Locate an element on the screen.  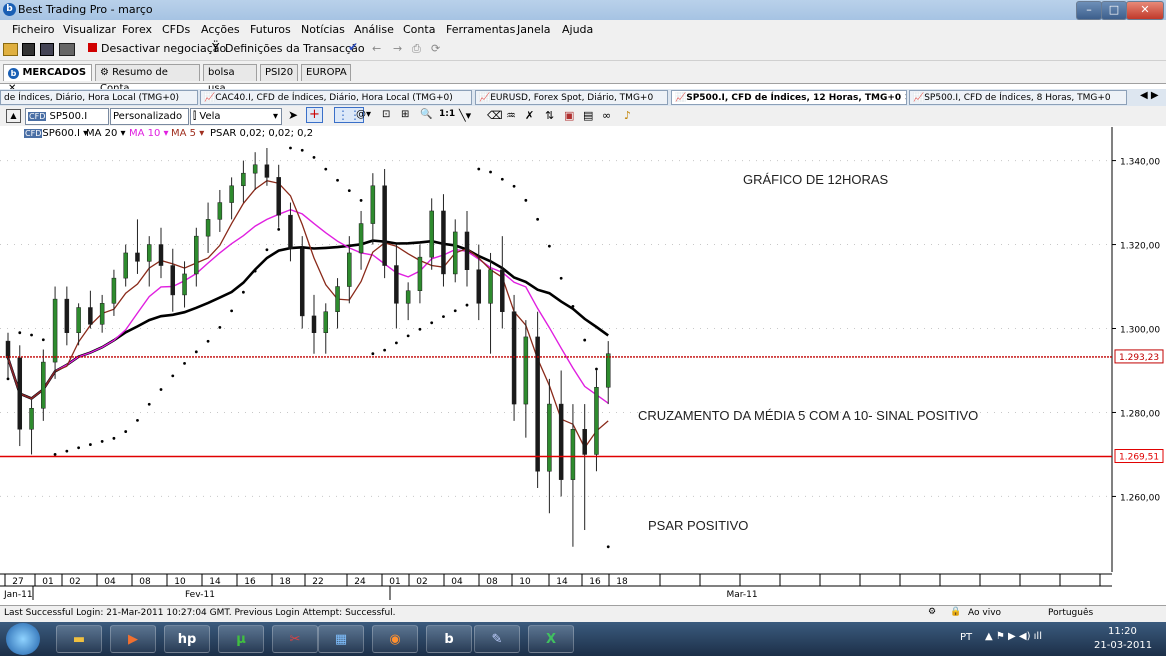
alert-bell-icon: ♪ is located at coordinates (627, 115).